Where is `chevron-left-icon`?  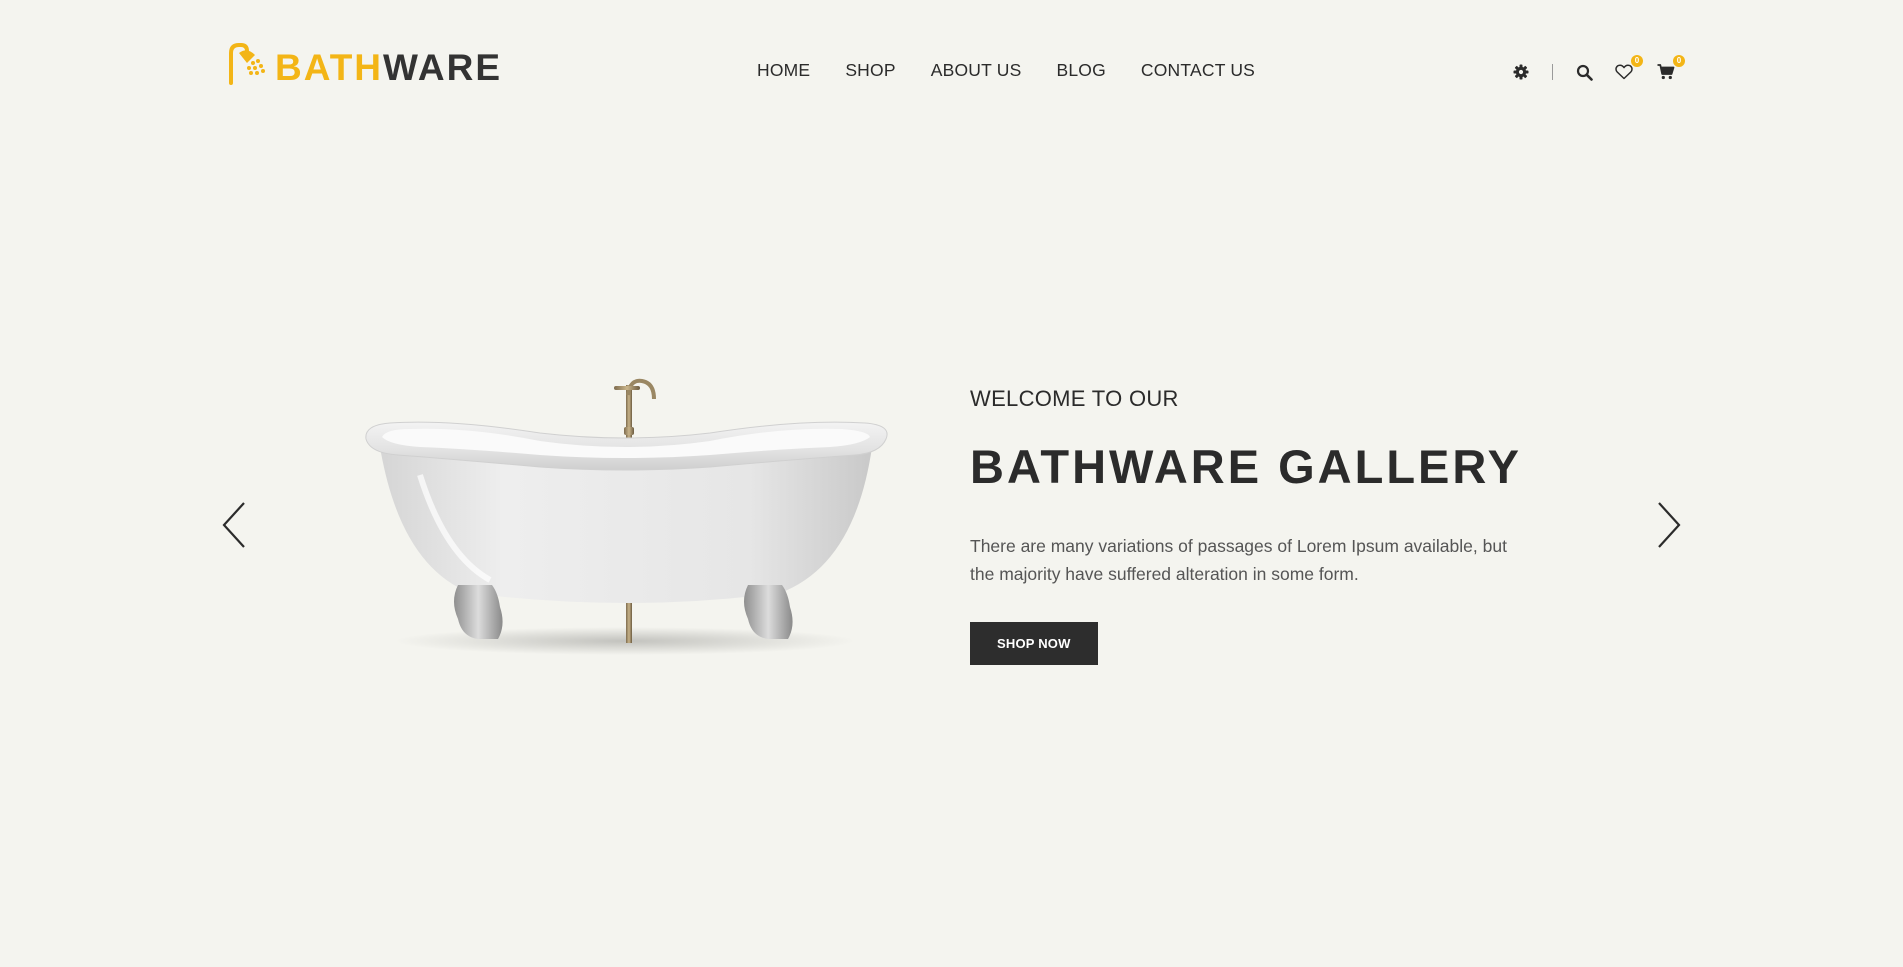
chevron-left-icon is located at coordinates (233, 525).